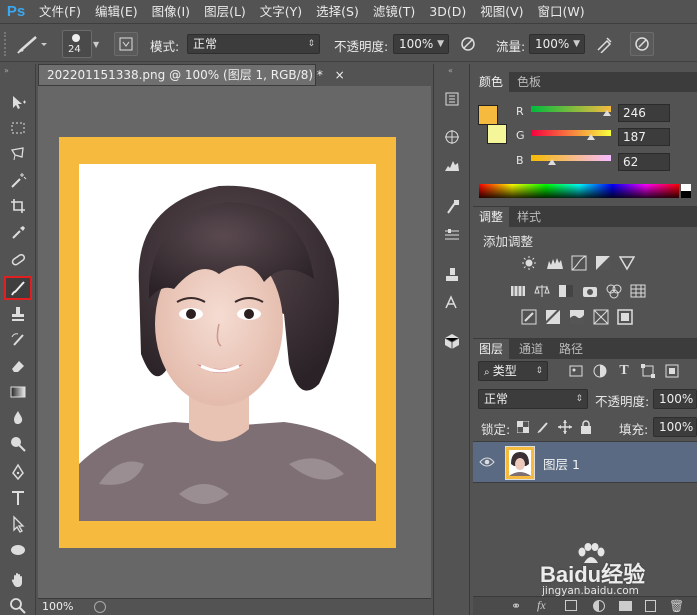  What do you see at coordinates (450, 70) in the screenshot?
I see `collapse-arrows-icon: «` at bounding box center [450, 70].